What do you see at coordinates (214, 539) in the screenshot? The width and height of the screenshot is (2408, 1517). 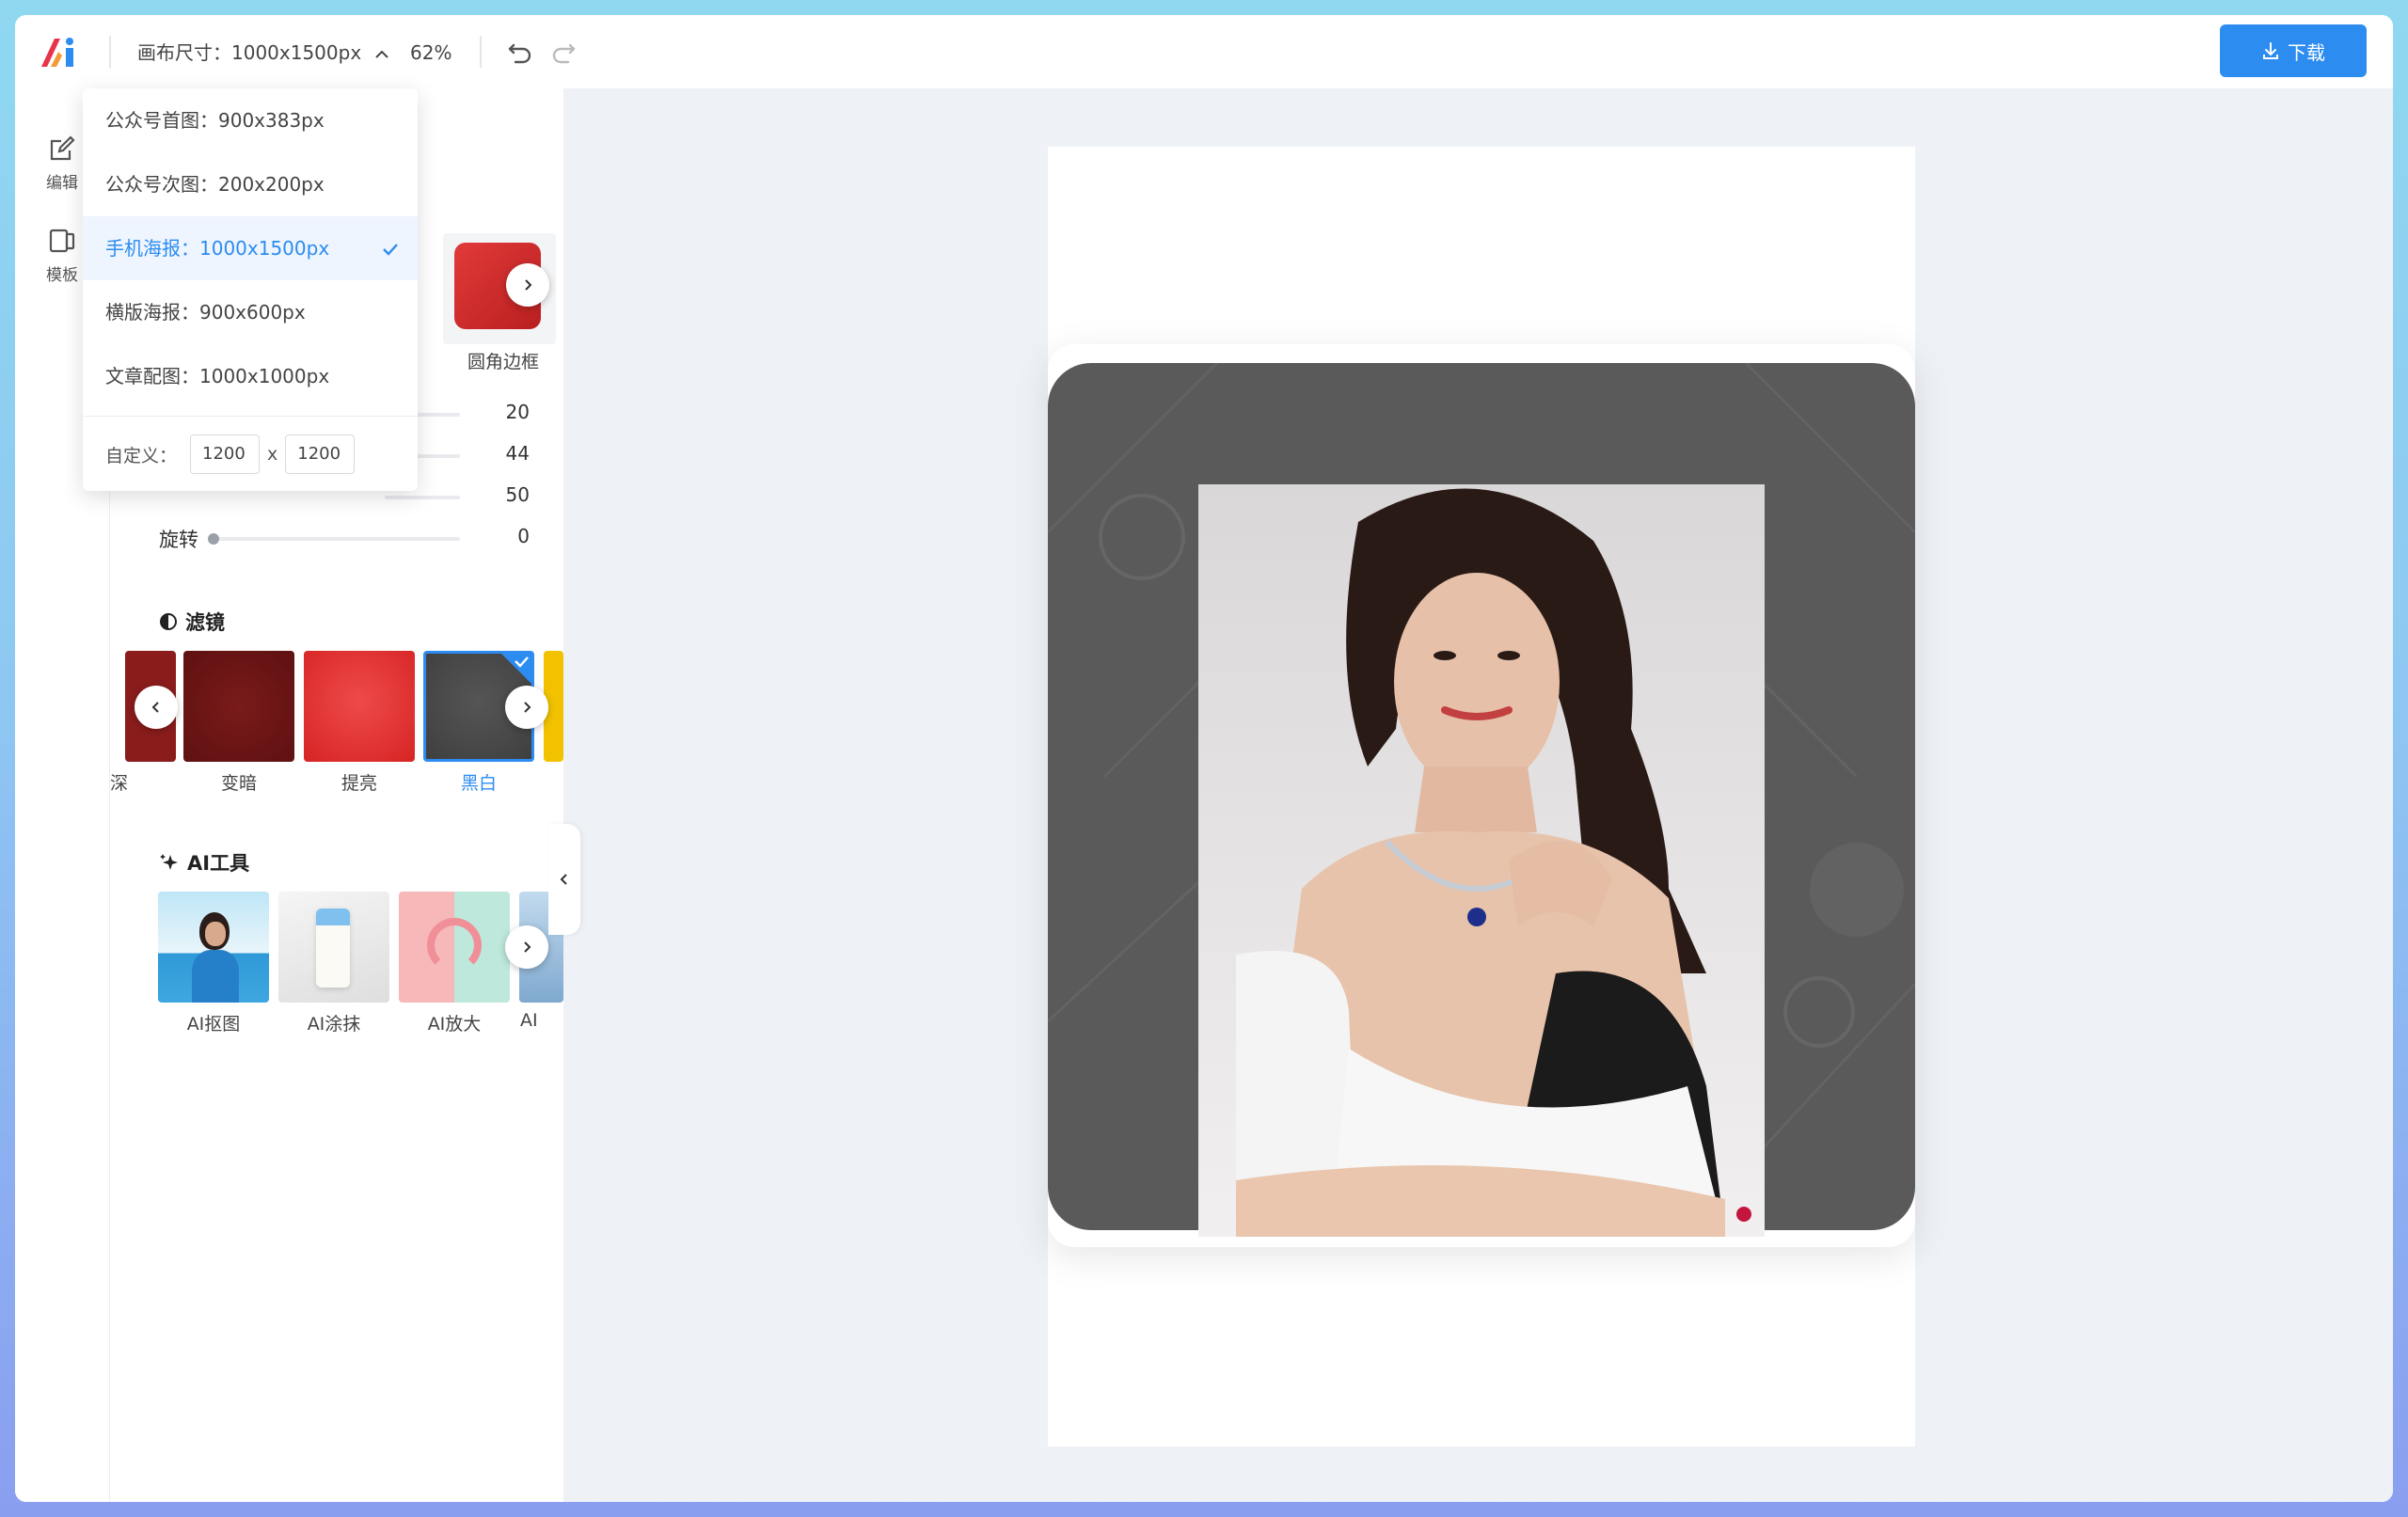 I see `rotation-slider-handle` at bounding box center [214, 539].